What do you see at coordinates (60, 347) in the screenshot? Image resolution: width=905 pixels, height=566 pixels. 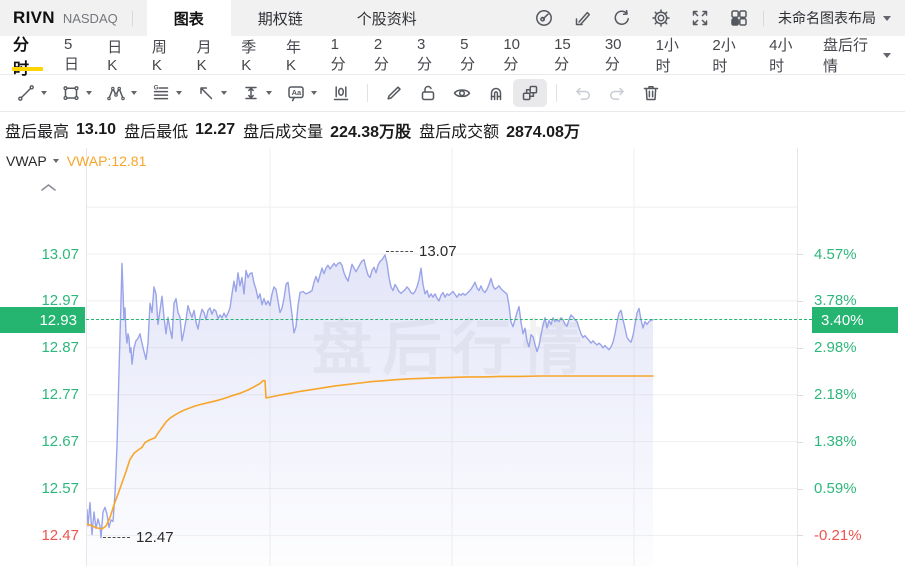 I see `price-axis-label: 12.87` at bounding box center [60, 347].